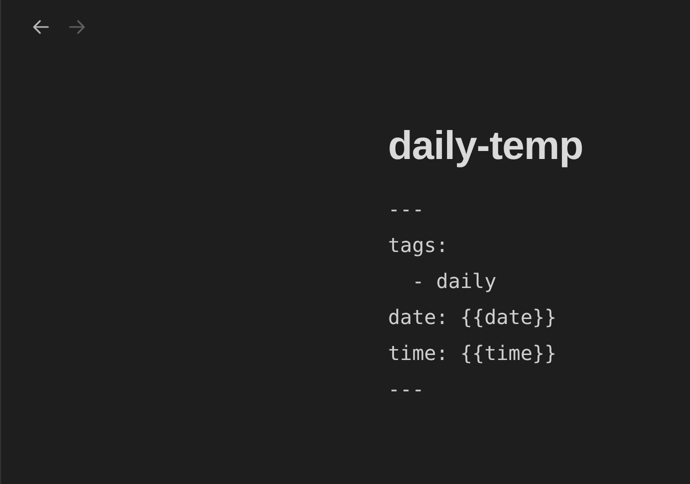 Image resolution: width=690 pixels, height=484 pixels. I want to click on code-line: time: {{time}}, so click(473, 353).